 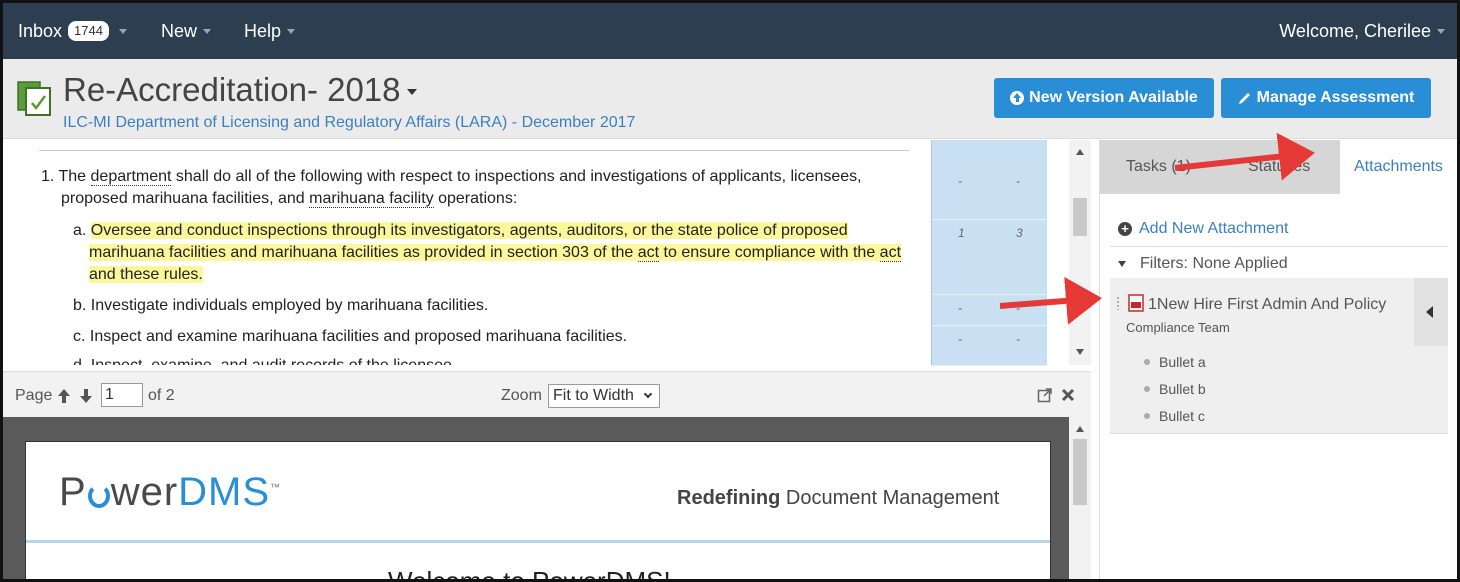 I want to click on tagline-rest: Document Management, so click(x=890, y=498).